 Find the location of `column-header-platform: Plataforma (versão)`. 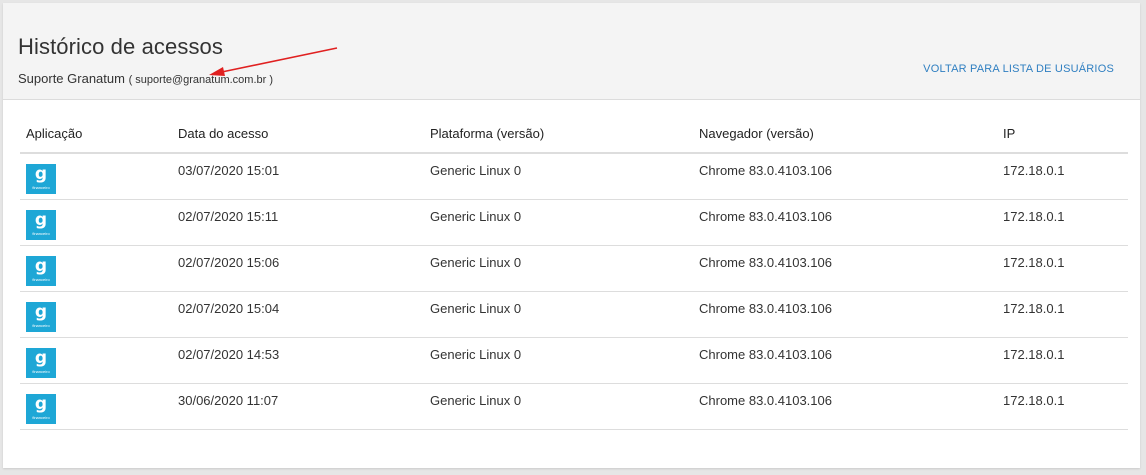

column-header-platform: Plataforma (versão) is located at coordinates (558, 134).